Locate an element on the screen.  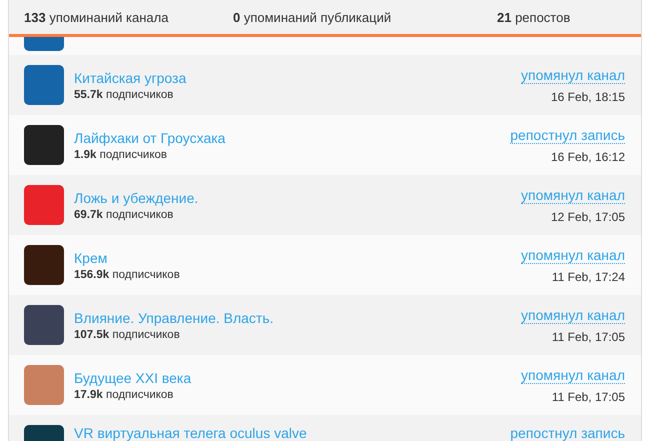
subscribers-count: 107.5k подписчиков is located at coordinates (127, 334).